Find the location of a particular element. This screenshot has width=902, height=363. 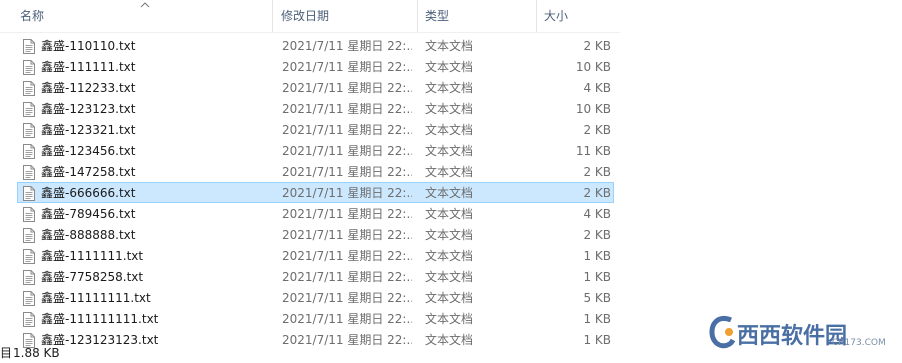

watermark-logo: 西西软件园 CR173.COM is located at coordinates (796, 333).